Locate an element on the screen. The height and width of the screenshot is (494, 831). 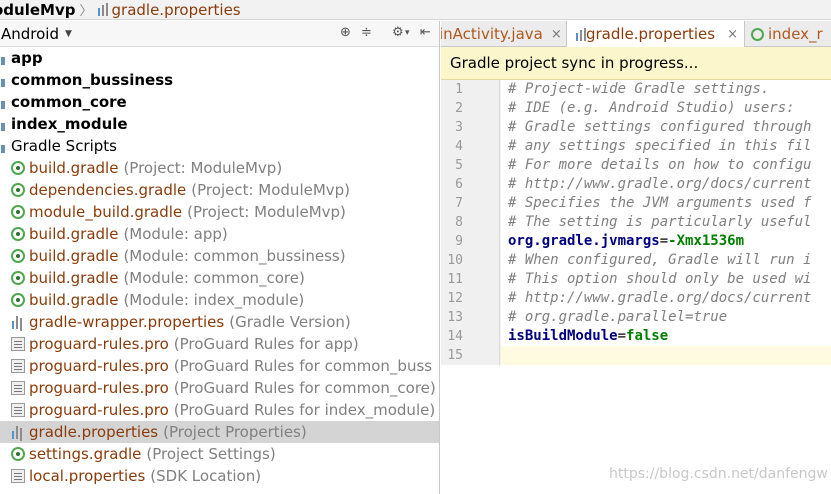
gear-dropdown-icon: ▾ is located at coordinates (407, 33).